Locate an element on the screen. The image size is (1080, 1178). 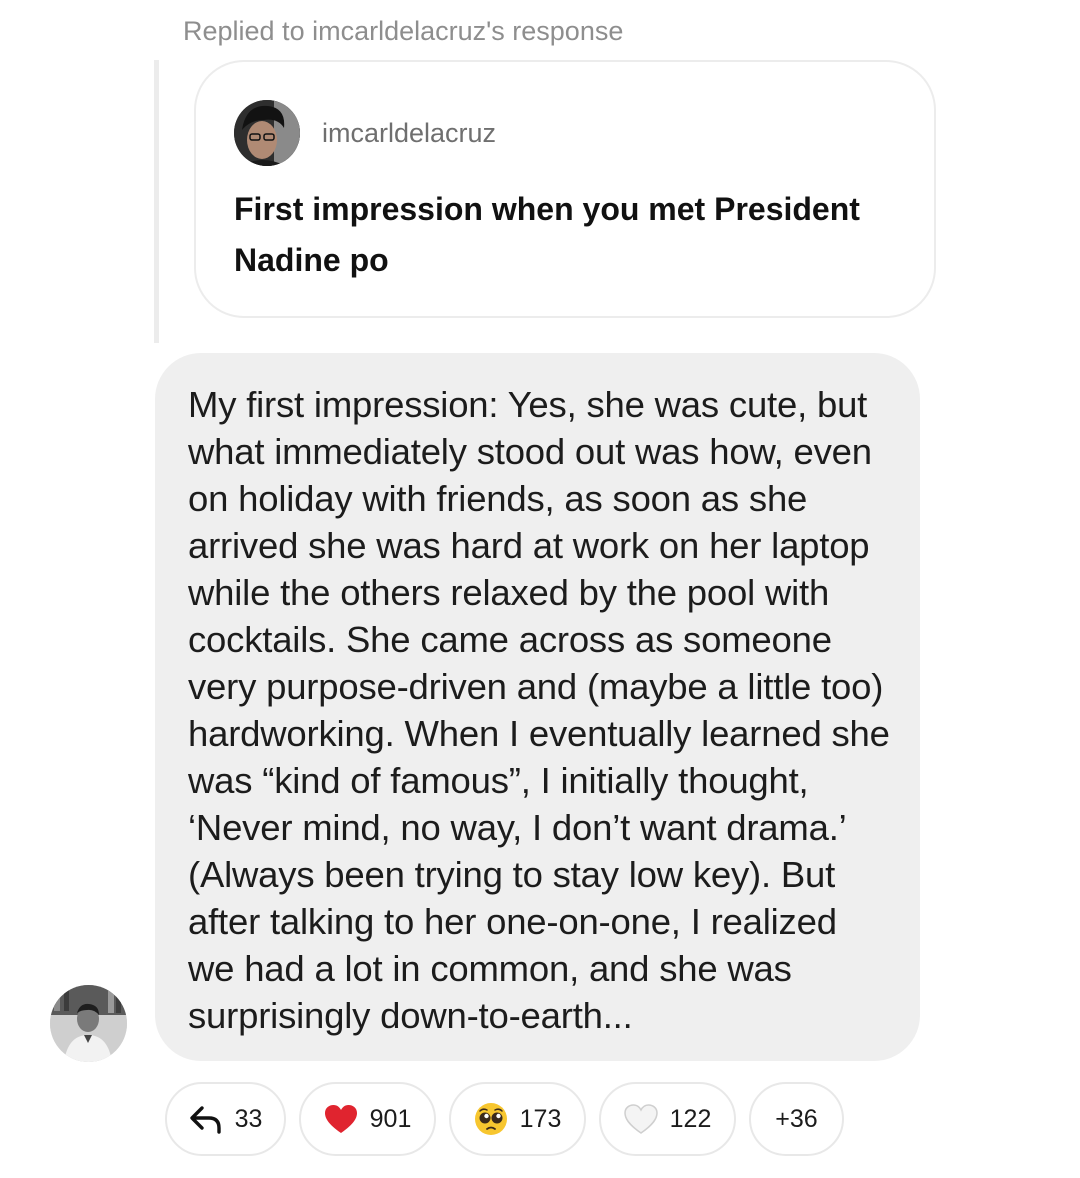
pleading-face-count: 173 is located at coordinates (540, 1118).